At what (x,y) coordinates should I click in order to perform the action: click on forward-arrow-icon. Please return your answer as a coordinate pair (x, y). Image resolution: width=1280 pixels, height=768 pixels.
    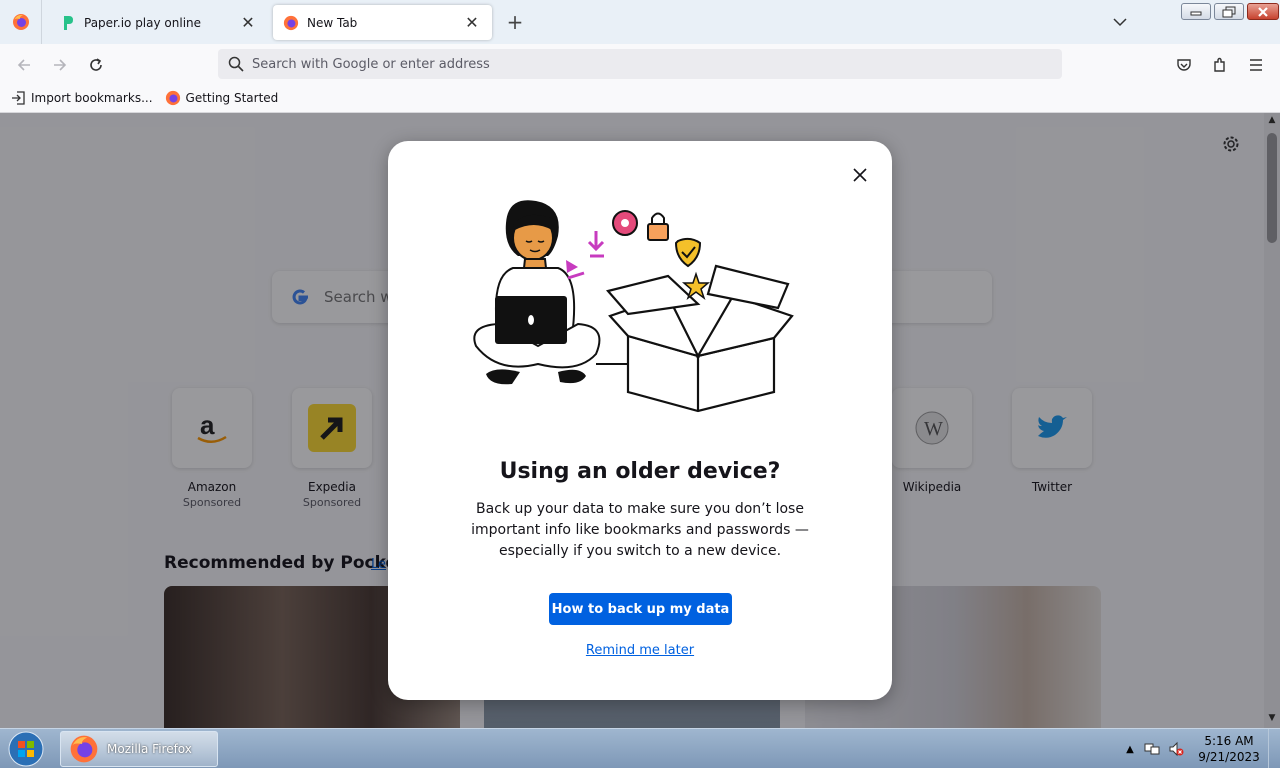
    Looking at the image, I should click on (60, 65).